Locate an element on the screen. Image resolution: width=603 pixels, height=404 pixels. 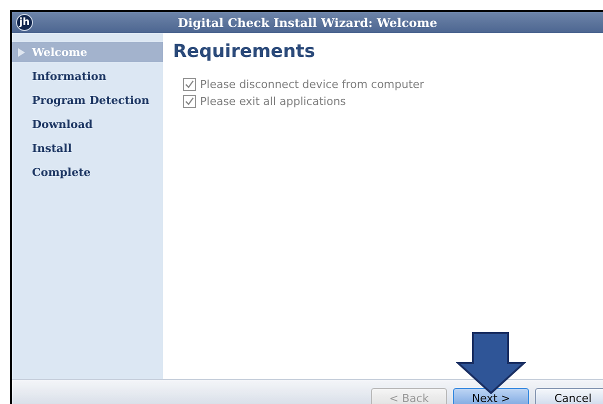
logo-icon: jh is located at coordinates (24, 22).